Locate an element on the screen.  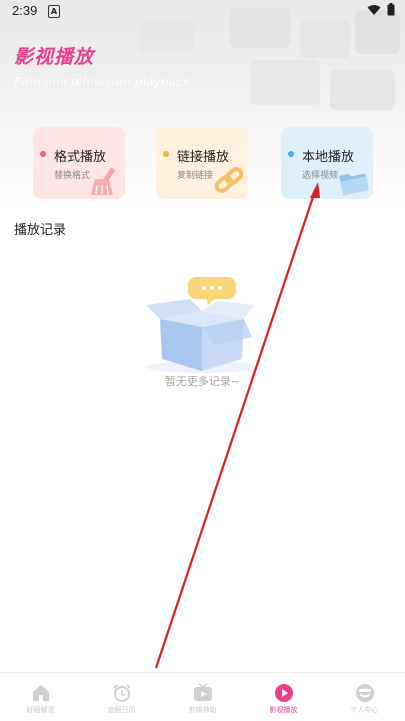
nav-item-edit: 剪辑神助 is located at coordinates (202, 697).